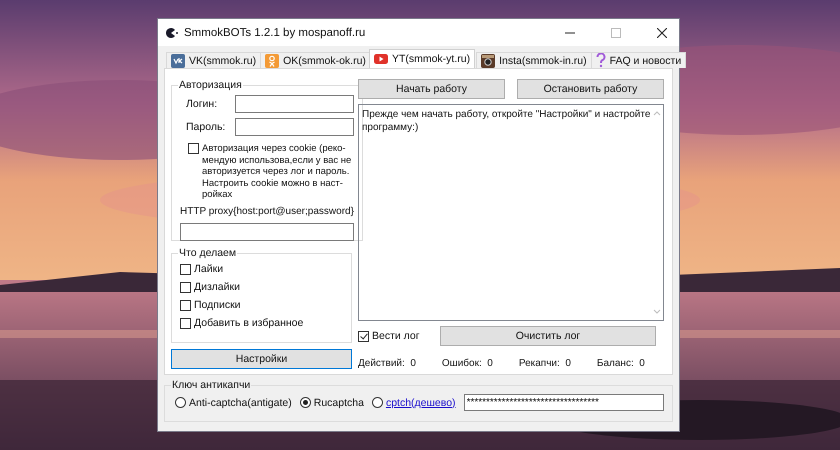  I want to click on window-title: SmmokBOTs 1.2.1 by mospanoff.ru, so click(275, 32).